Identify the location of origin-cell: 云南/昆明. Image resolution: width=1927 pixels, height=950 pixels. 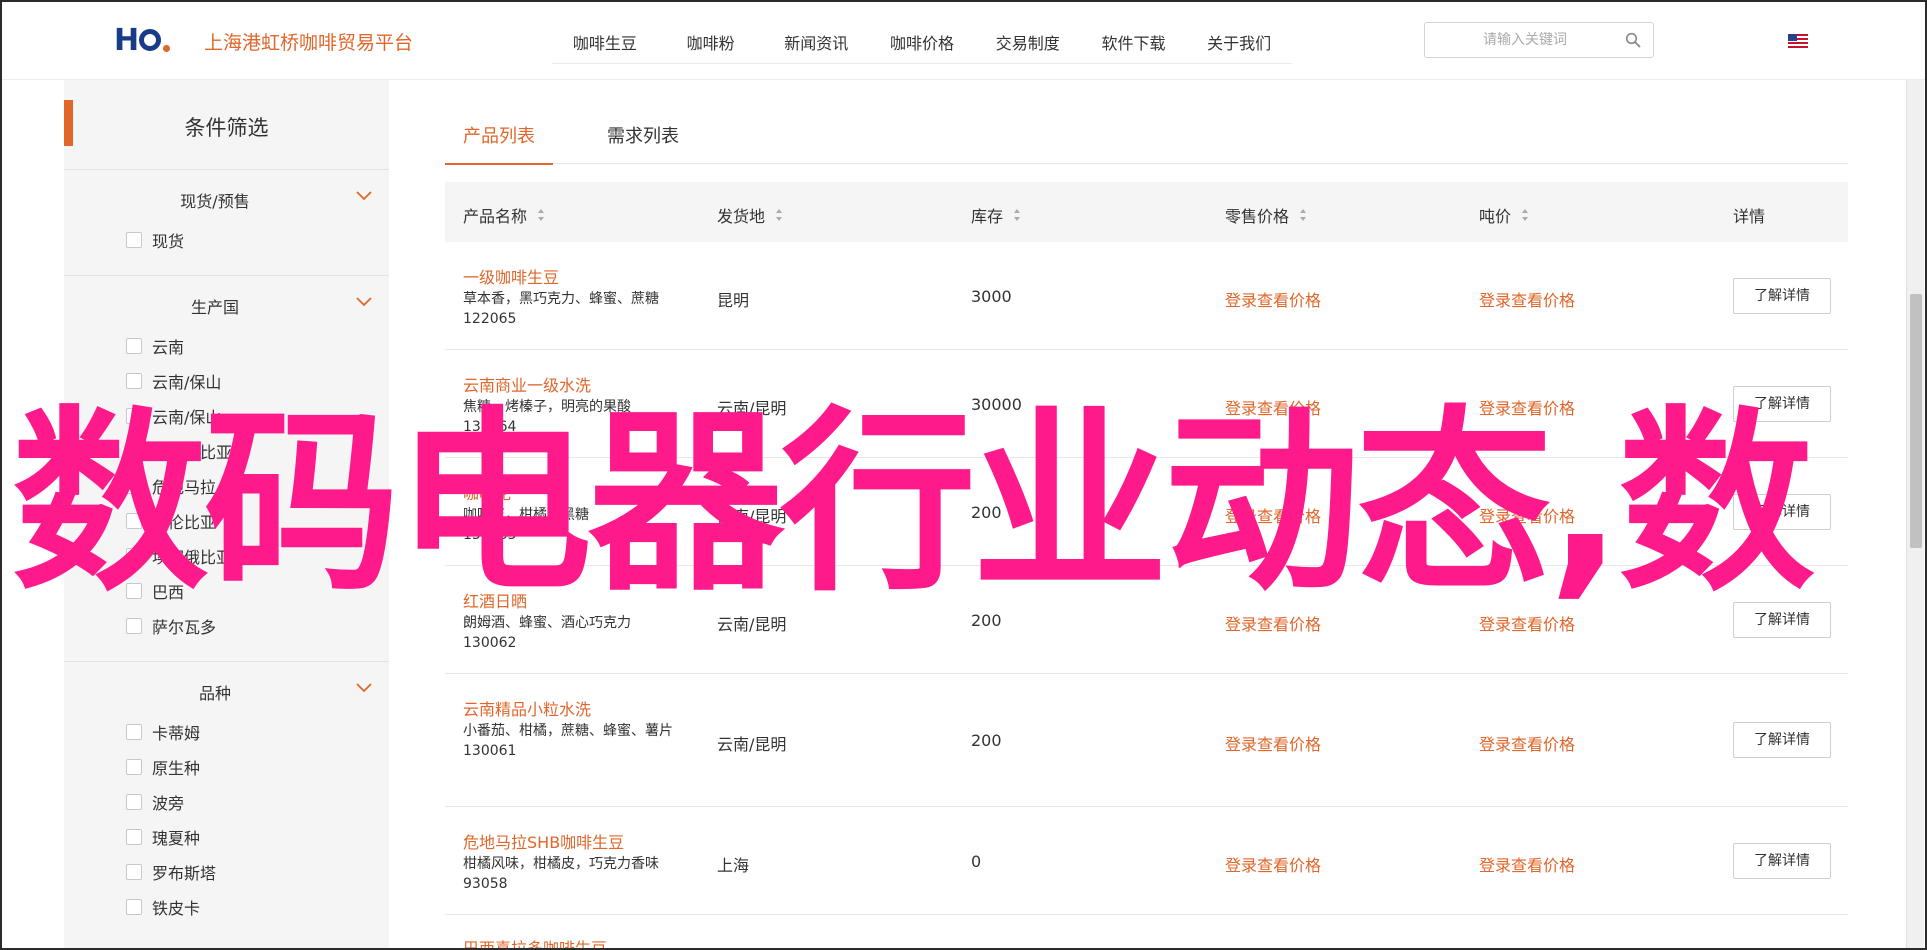
(752, 624).